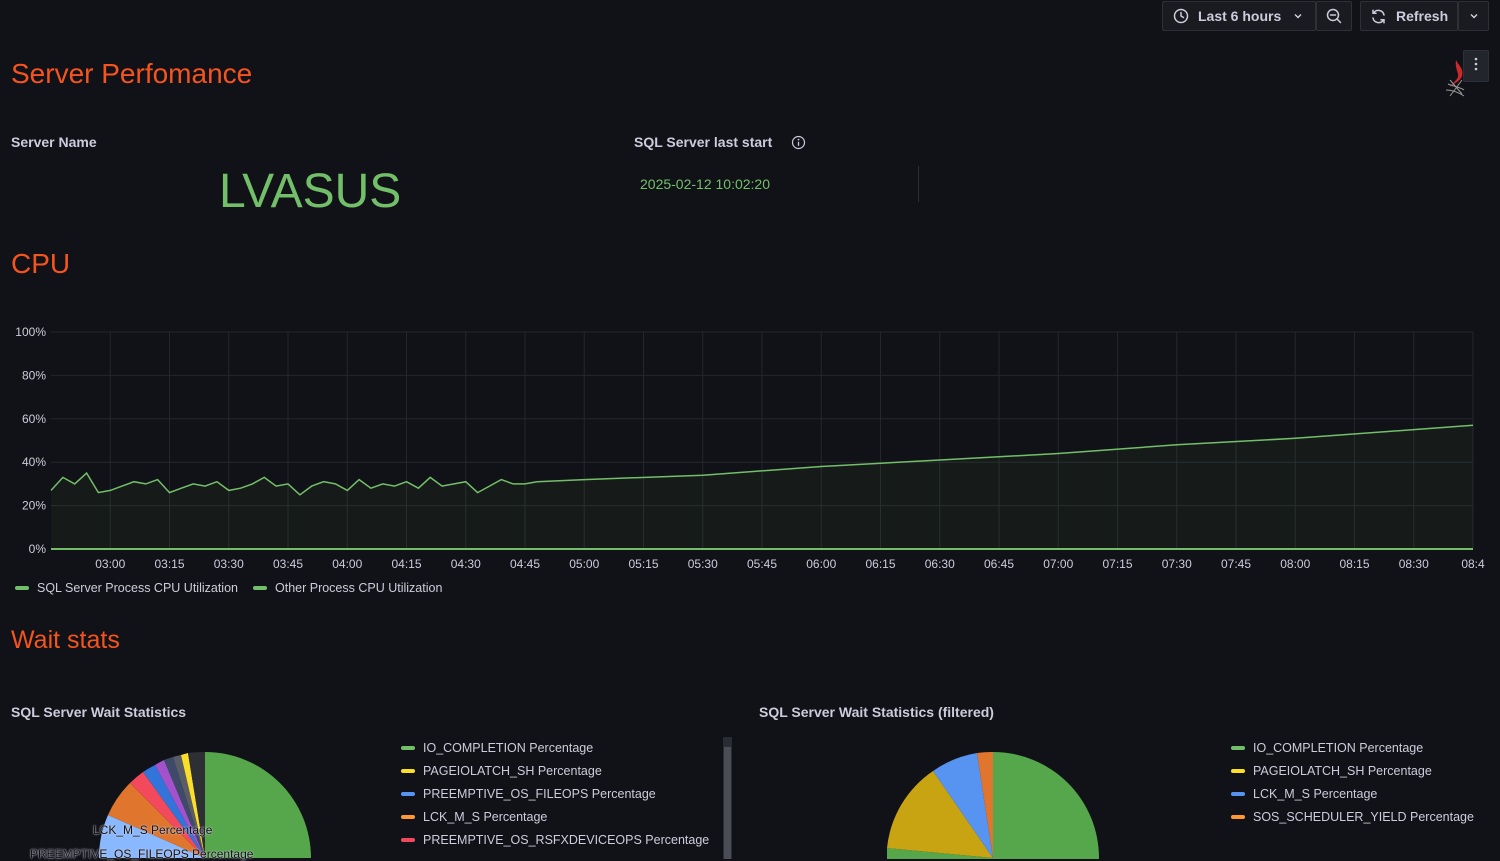  Describe the element at coordinates (821, 564) in the screenshot. I see `x-tick-label: 06:00` at that location.